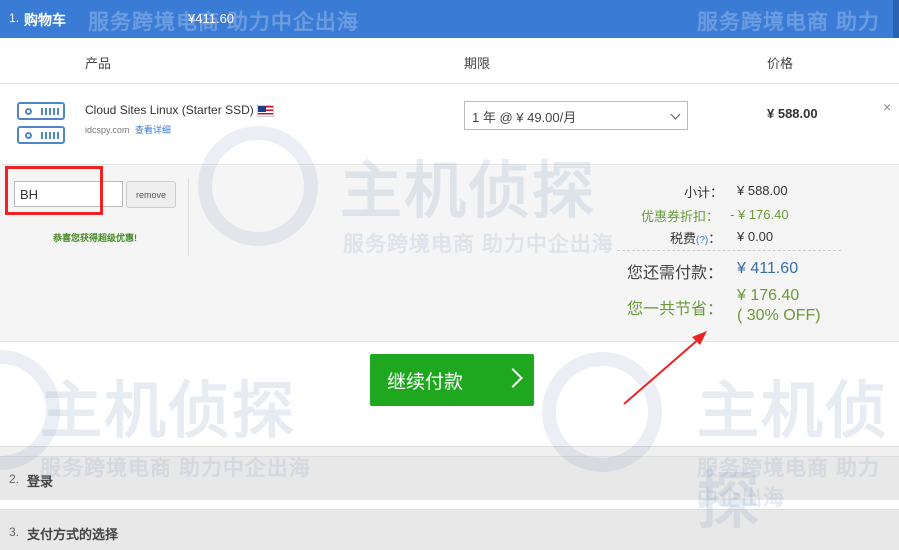 The image size is (899, 550). I want to click on highlight-box, so click(54, 190).